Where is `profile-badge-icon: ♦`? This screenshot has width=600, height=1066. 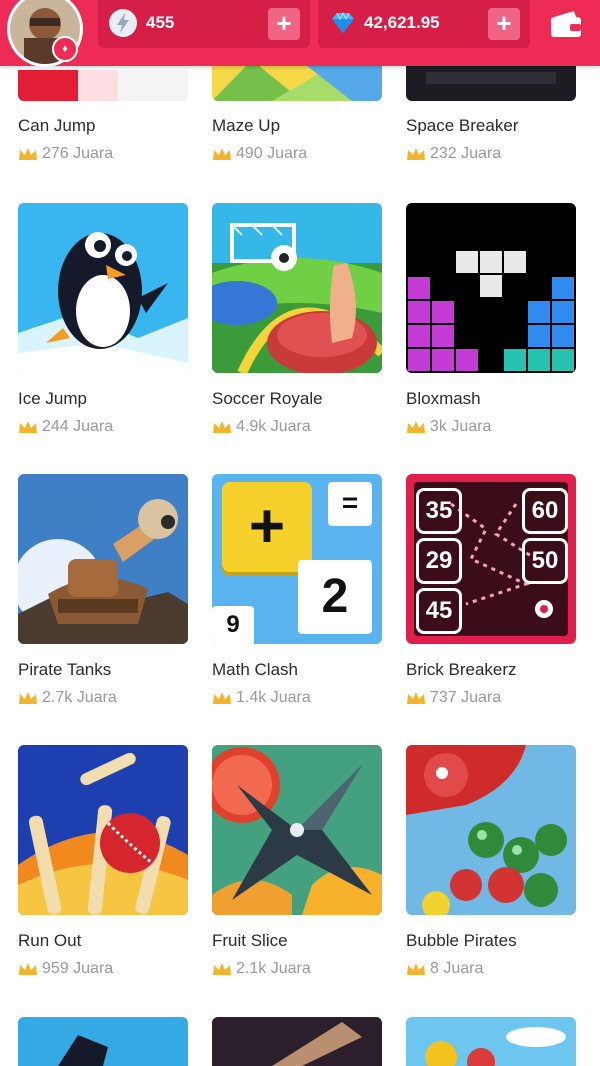 profile-badge-icon: ♦ is located at coordinates (65, 49).